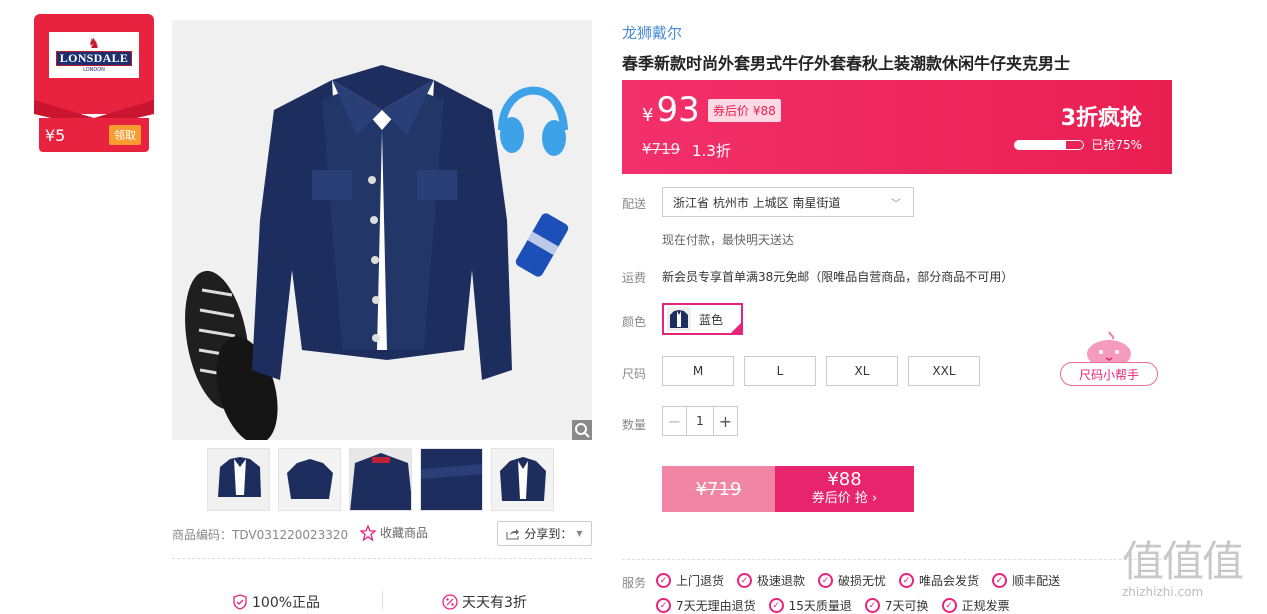 Image resolution: width=1267 pixels, height=614 pixels. I want to click on assurance-daily-label: 天天有3折, so click(494, 603).